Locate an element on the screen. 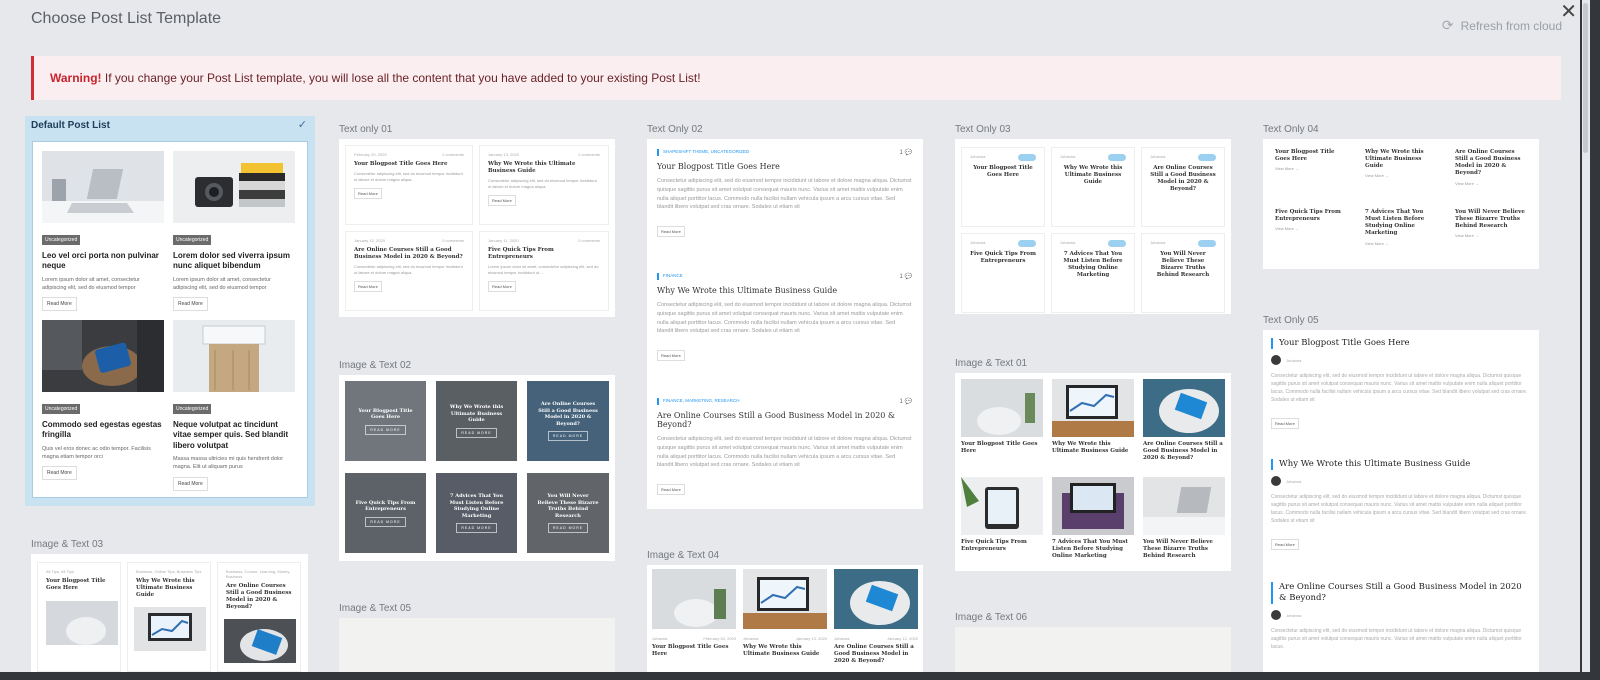 The image size is (1600, 680). post-date: January 12, 2020 is located at coordinates (369, 240).